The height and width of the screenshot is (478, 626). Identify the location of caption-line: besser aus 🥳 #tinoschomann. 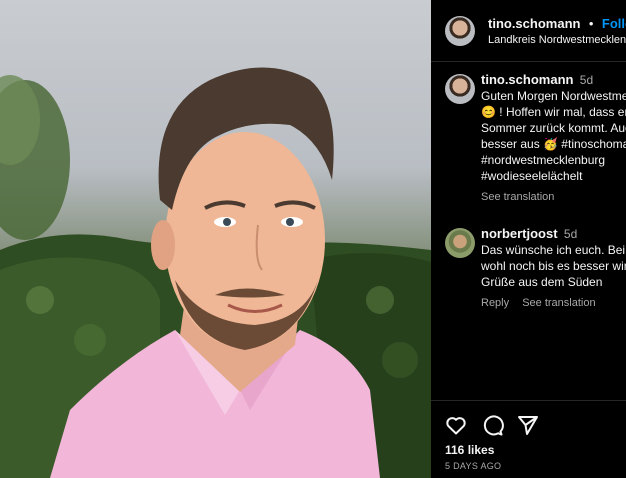
(553, 144).